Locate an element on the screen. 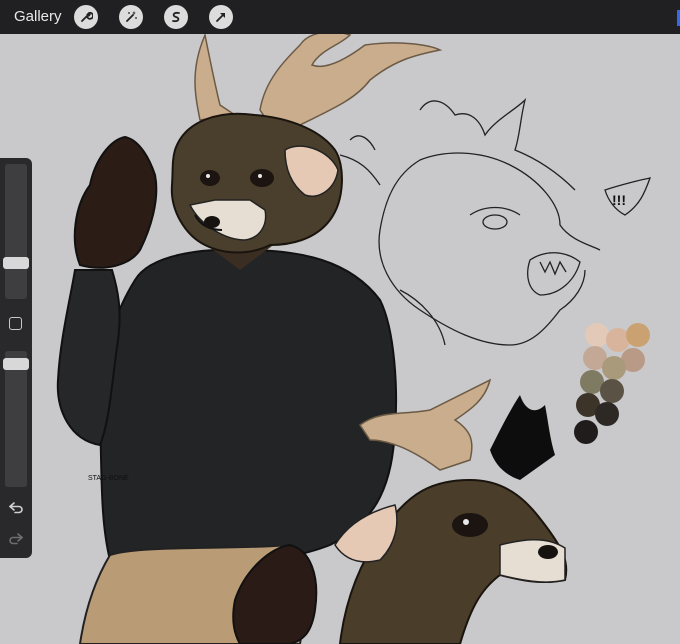  sketch-exclamation: !!! is located at coordinates (619, 200).